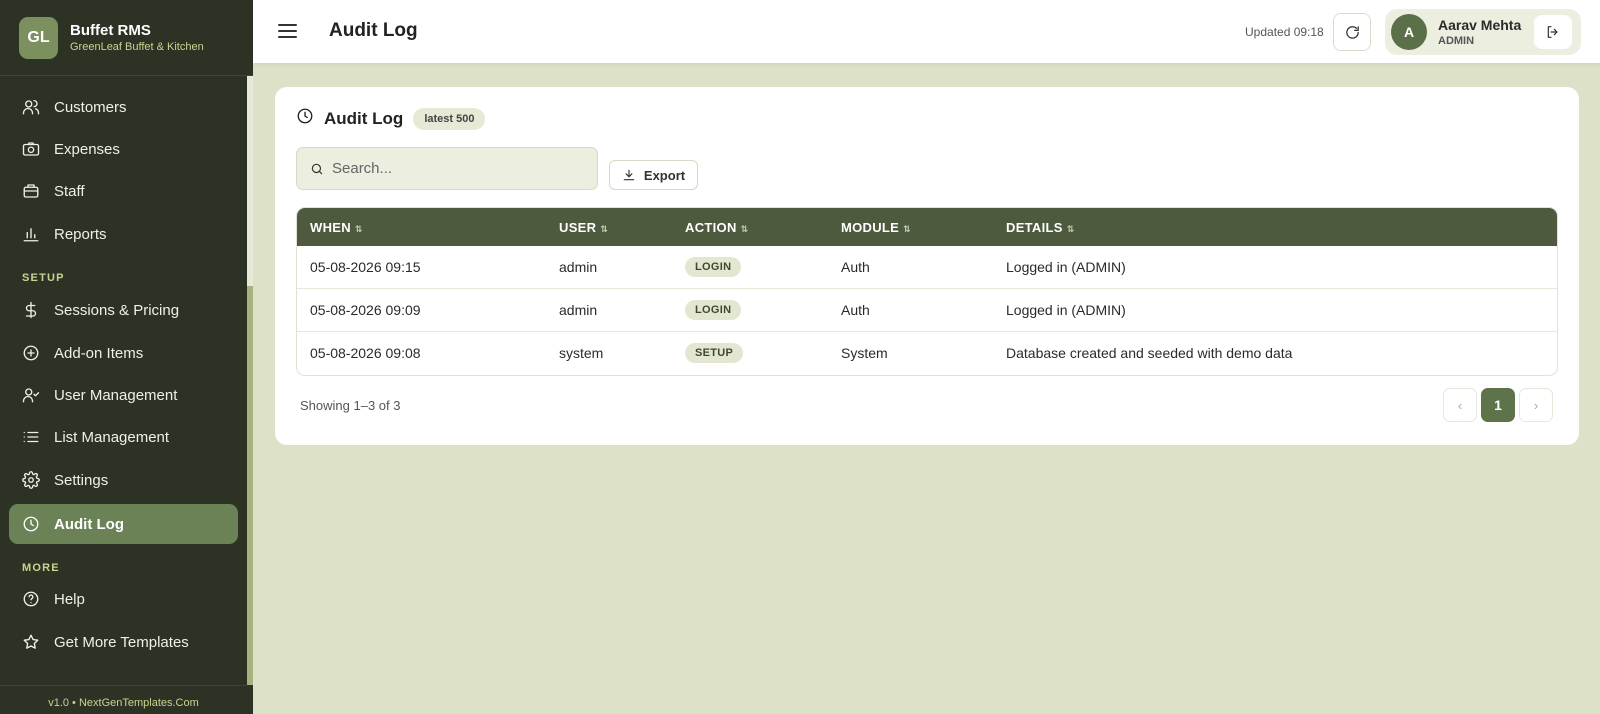 The width and height of the screenshot is (1600, 714). Describe the element at coordinates (89, 524) in the screenshot. I see `sidebar-item-label: Audit Log` at that location.